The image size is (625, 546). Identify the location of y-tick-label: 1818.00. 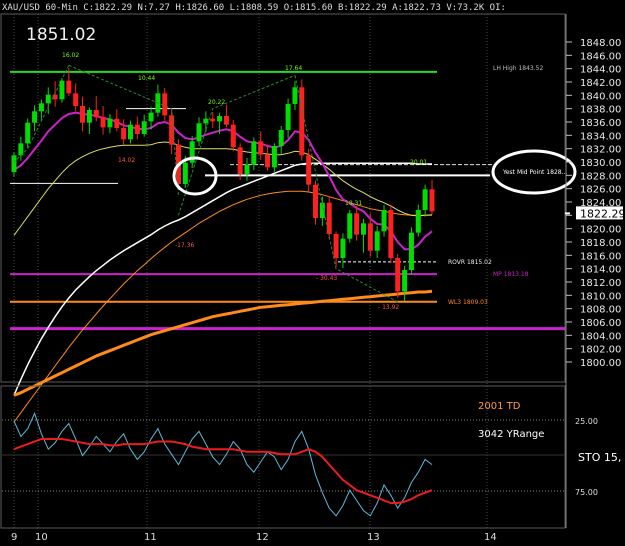
(600, 243).